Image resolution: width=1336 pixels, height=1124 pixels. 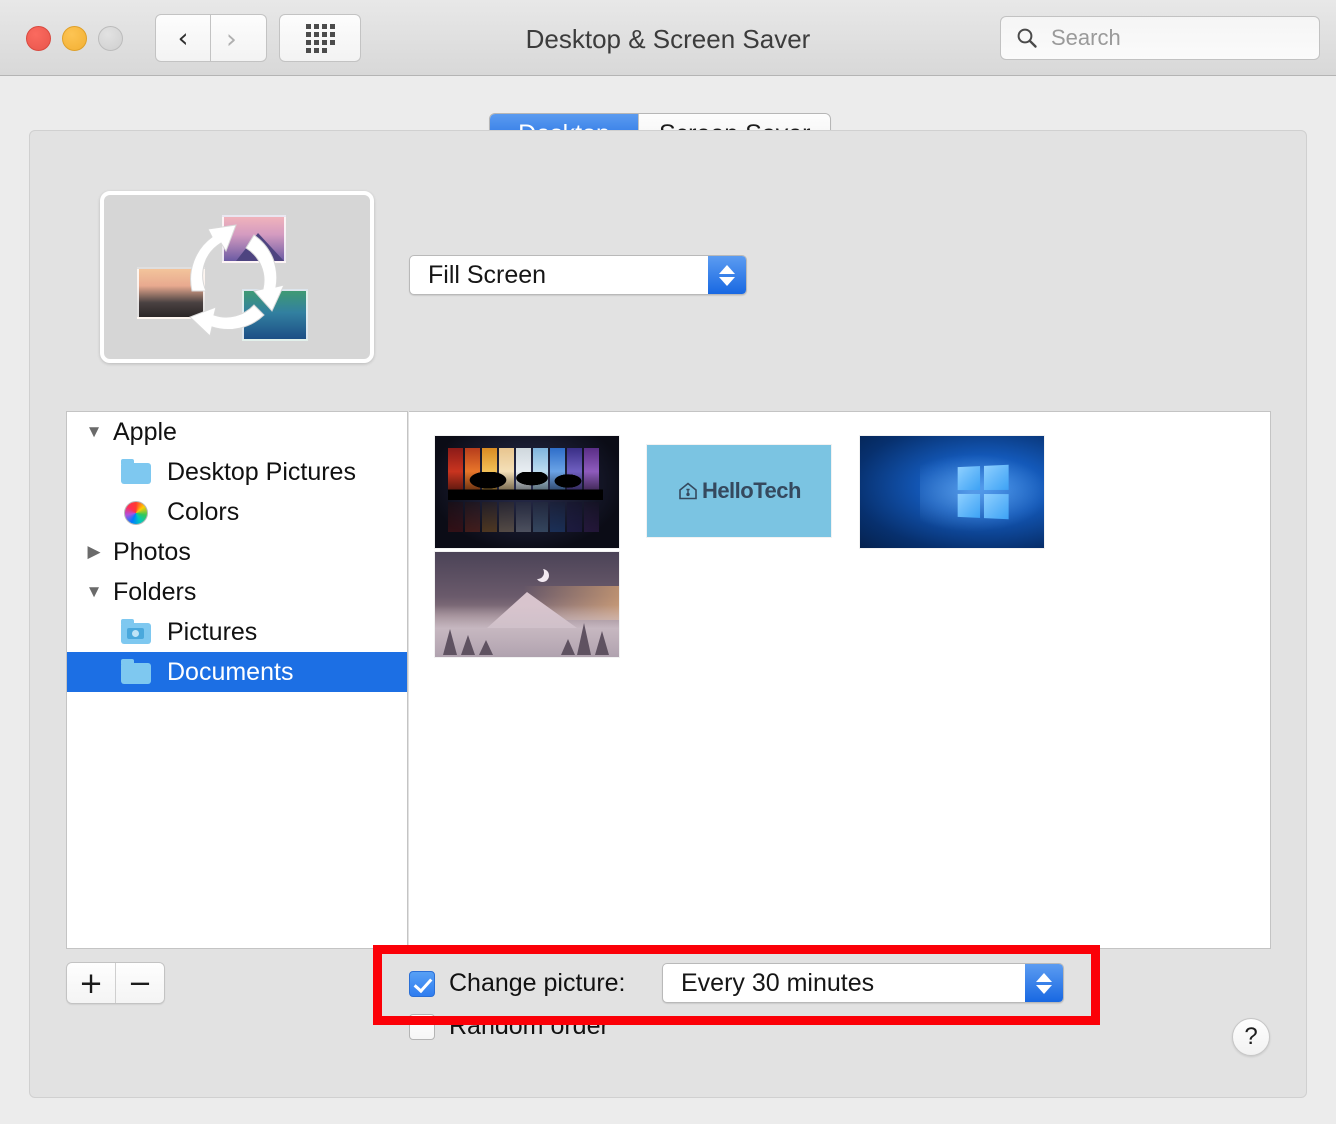 I want to click on tree-item-documents: Documents, so click(x=237, y=672).